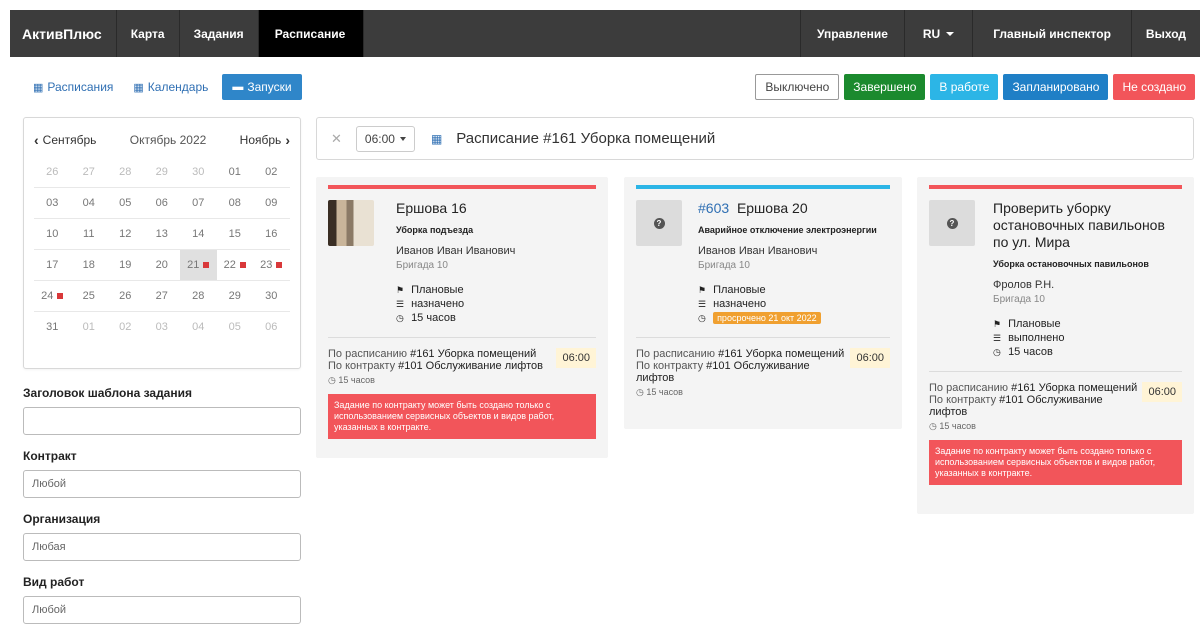 This screenshot has height=638, width=1200. Describe the element at coordinates (125, 265) in the screenshot. I see `calendar-day: 19` at that location.